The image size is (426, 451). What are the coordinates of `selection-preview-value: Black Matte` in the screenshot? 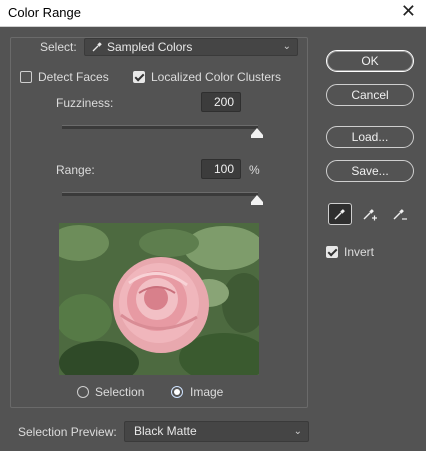 It's located at (165, 431).